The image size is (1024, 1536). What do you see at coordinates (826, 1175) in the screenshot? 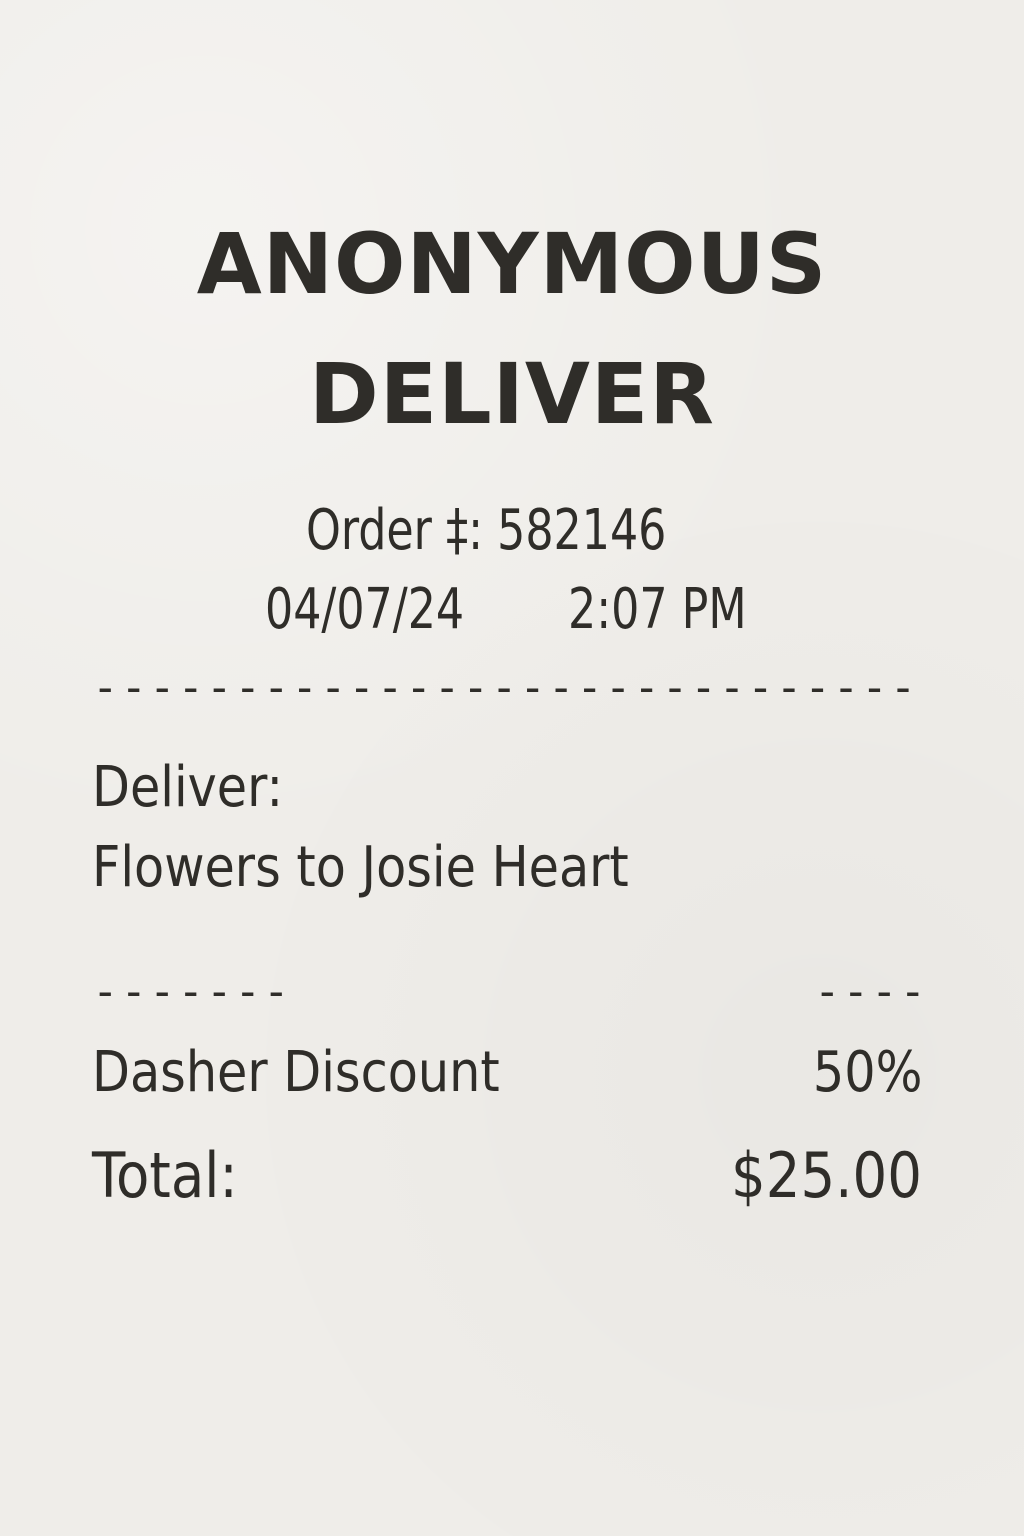
I see `total-value: $25.00` at bounding box center [826, 1175].